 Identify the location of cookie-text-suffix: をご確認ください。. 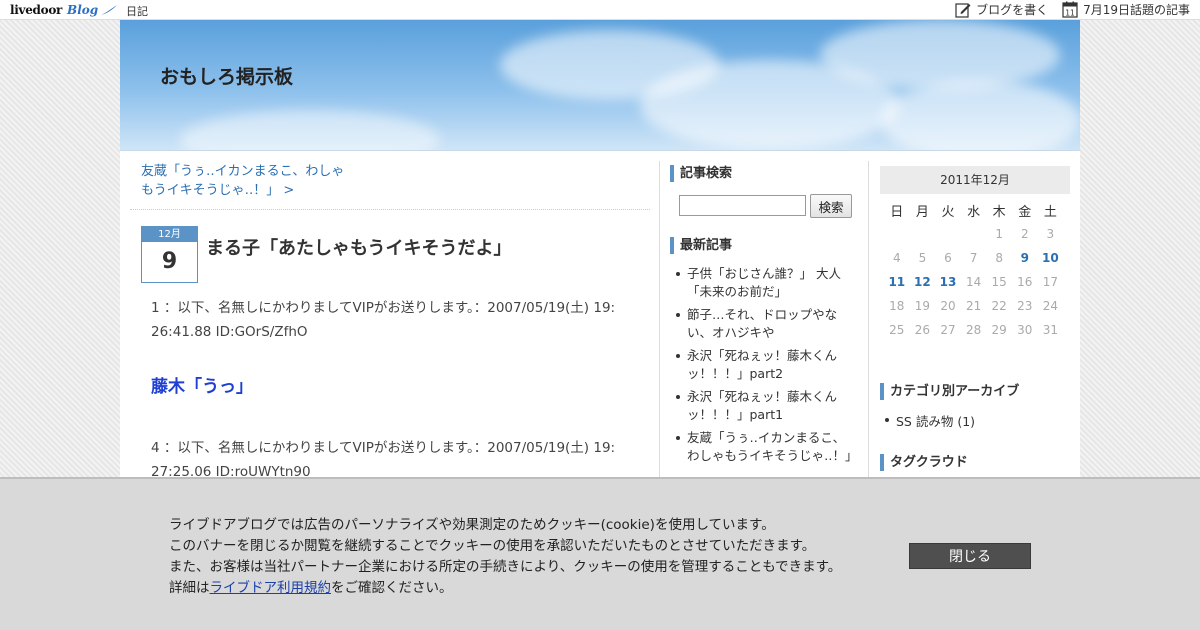
(392, 588).